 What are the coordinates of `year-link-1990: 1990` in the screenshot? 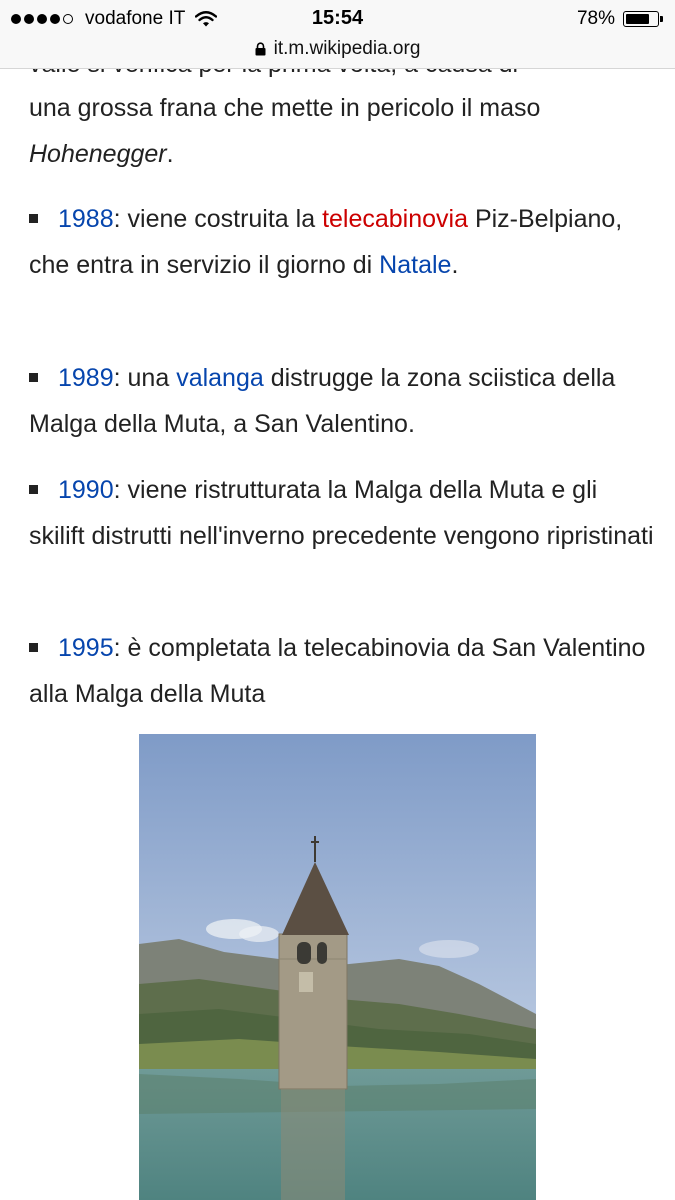 It's located at (86, 490).